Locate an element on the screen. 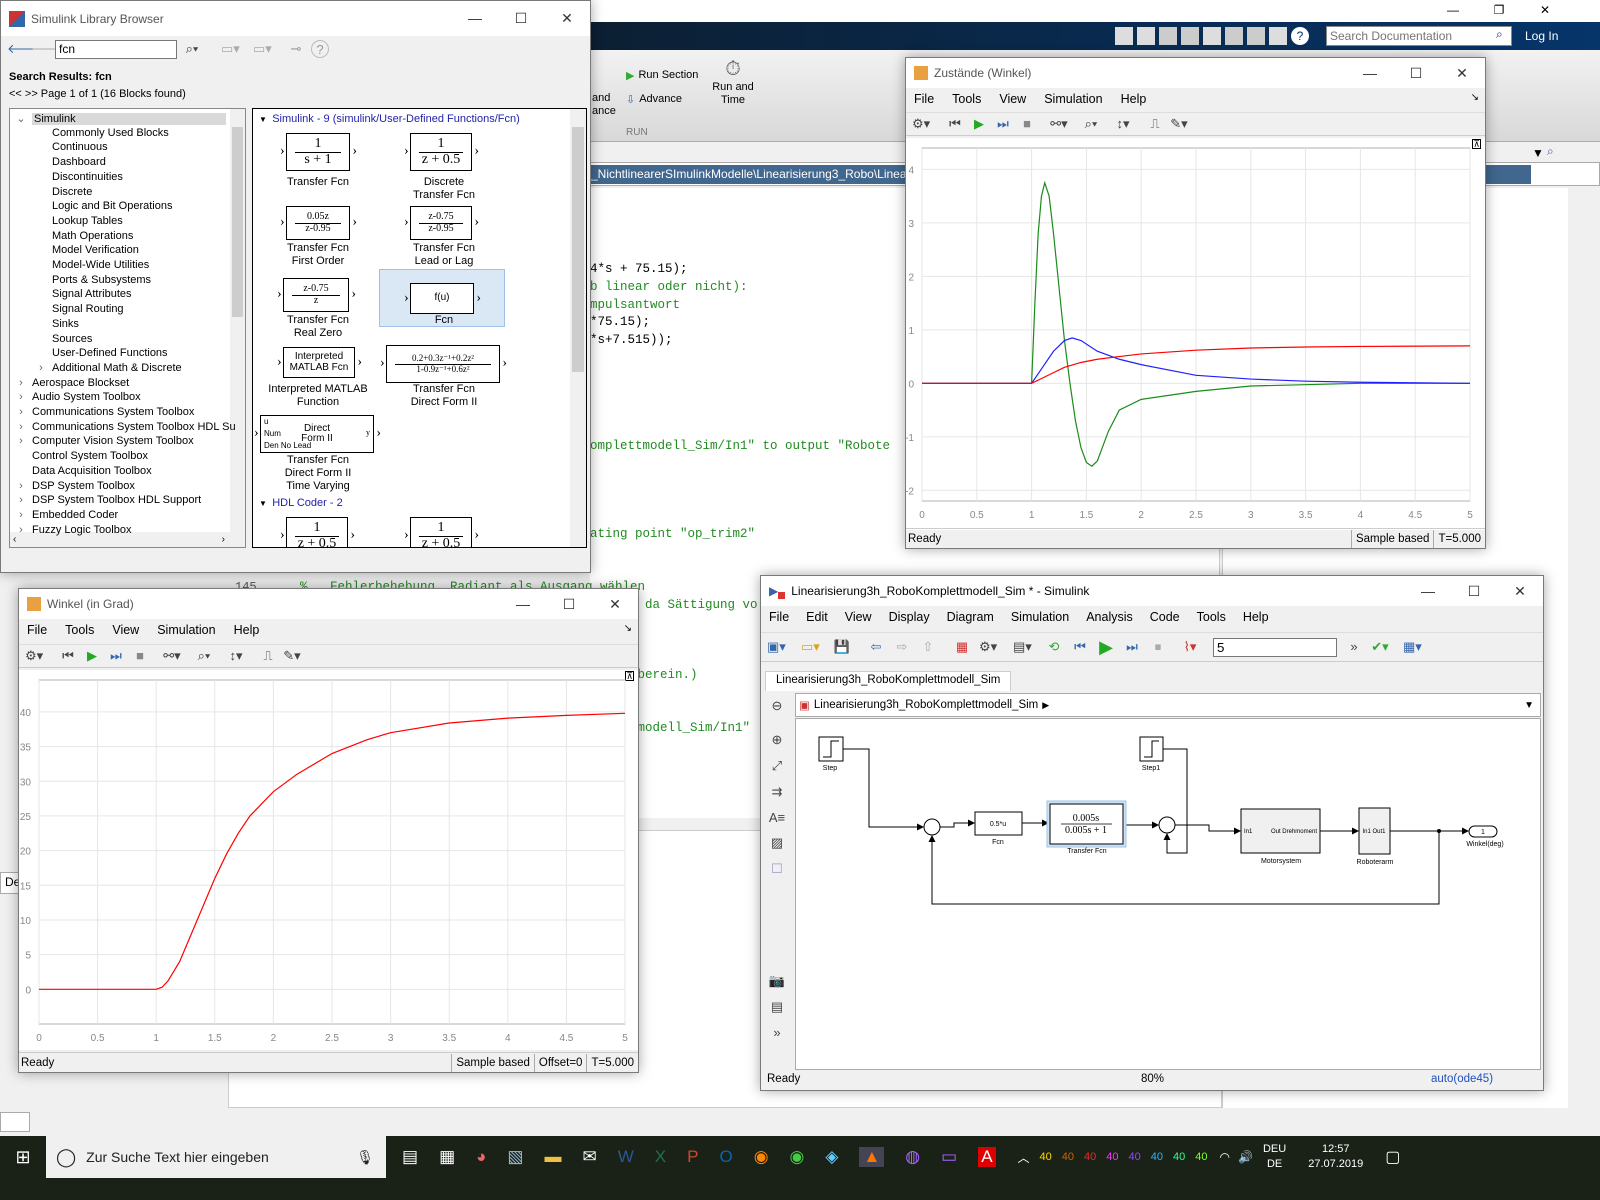 This screenshot has width=1600, height=1200. tree-item: Data Acquisition Toolbox is located at coordinates (81, 471).